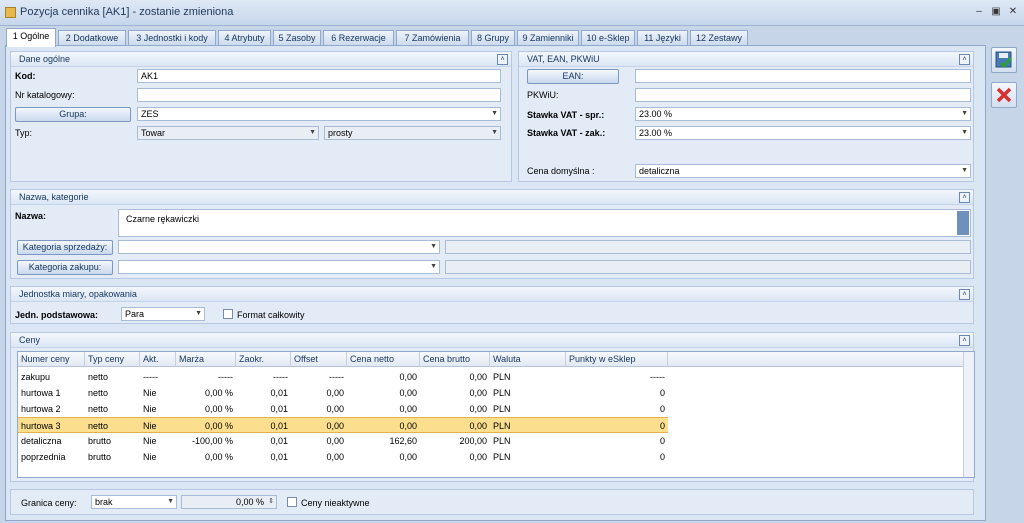 Image resolution: width=1024 pixels, height=523 pixels. What do you see at coordinates (432, 38) in the screenshot?
I see `tab-zamowienia: 7 Zamówienia` at bounding box center [432, 38].